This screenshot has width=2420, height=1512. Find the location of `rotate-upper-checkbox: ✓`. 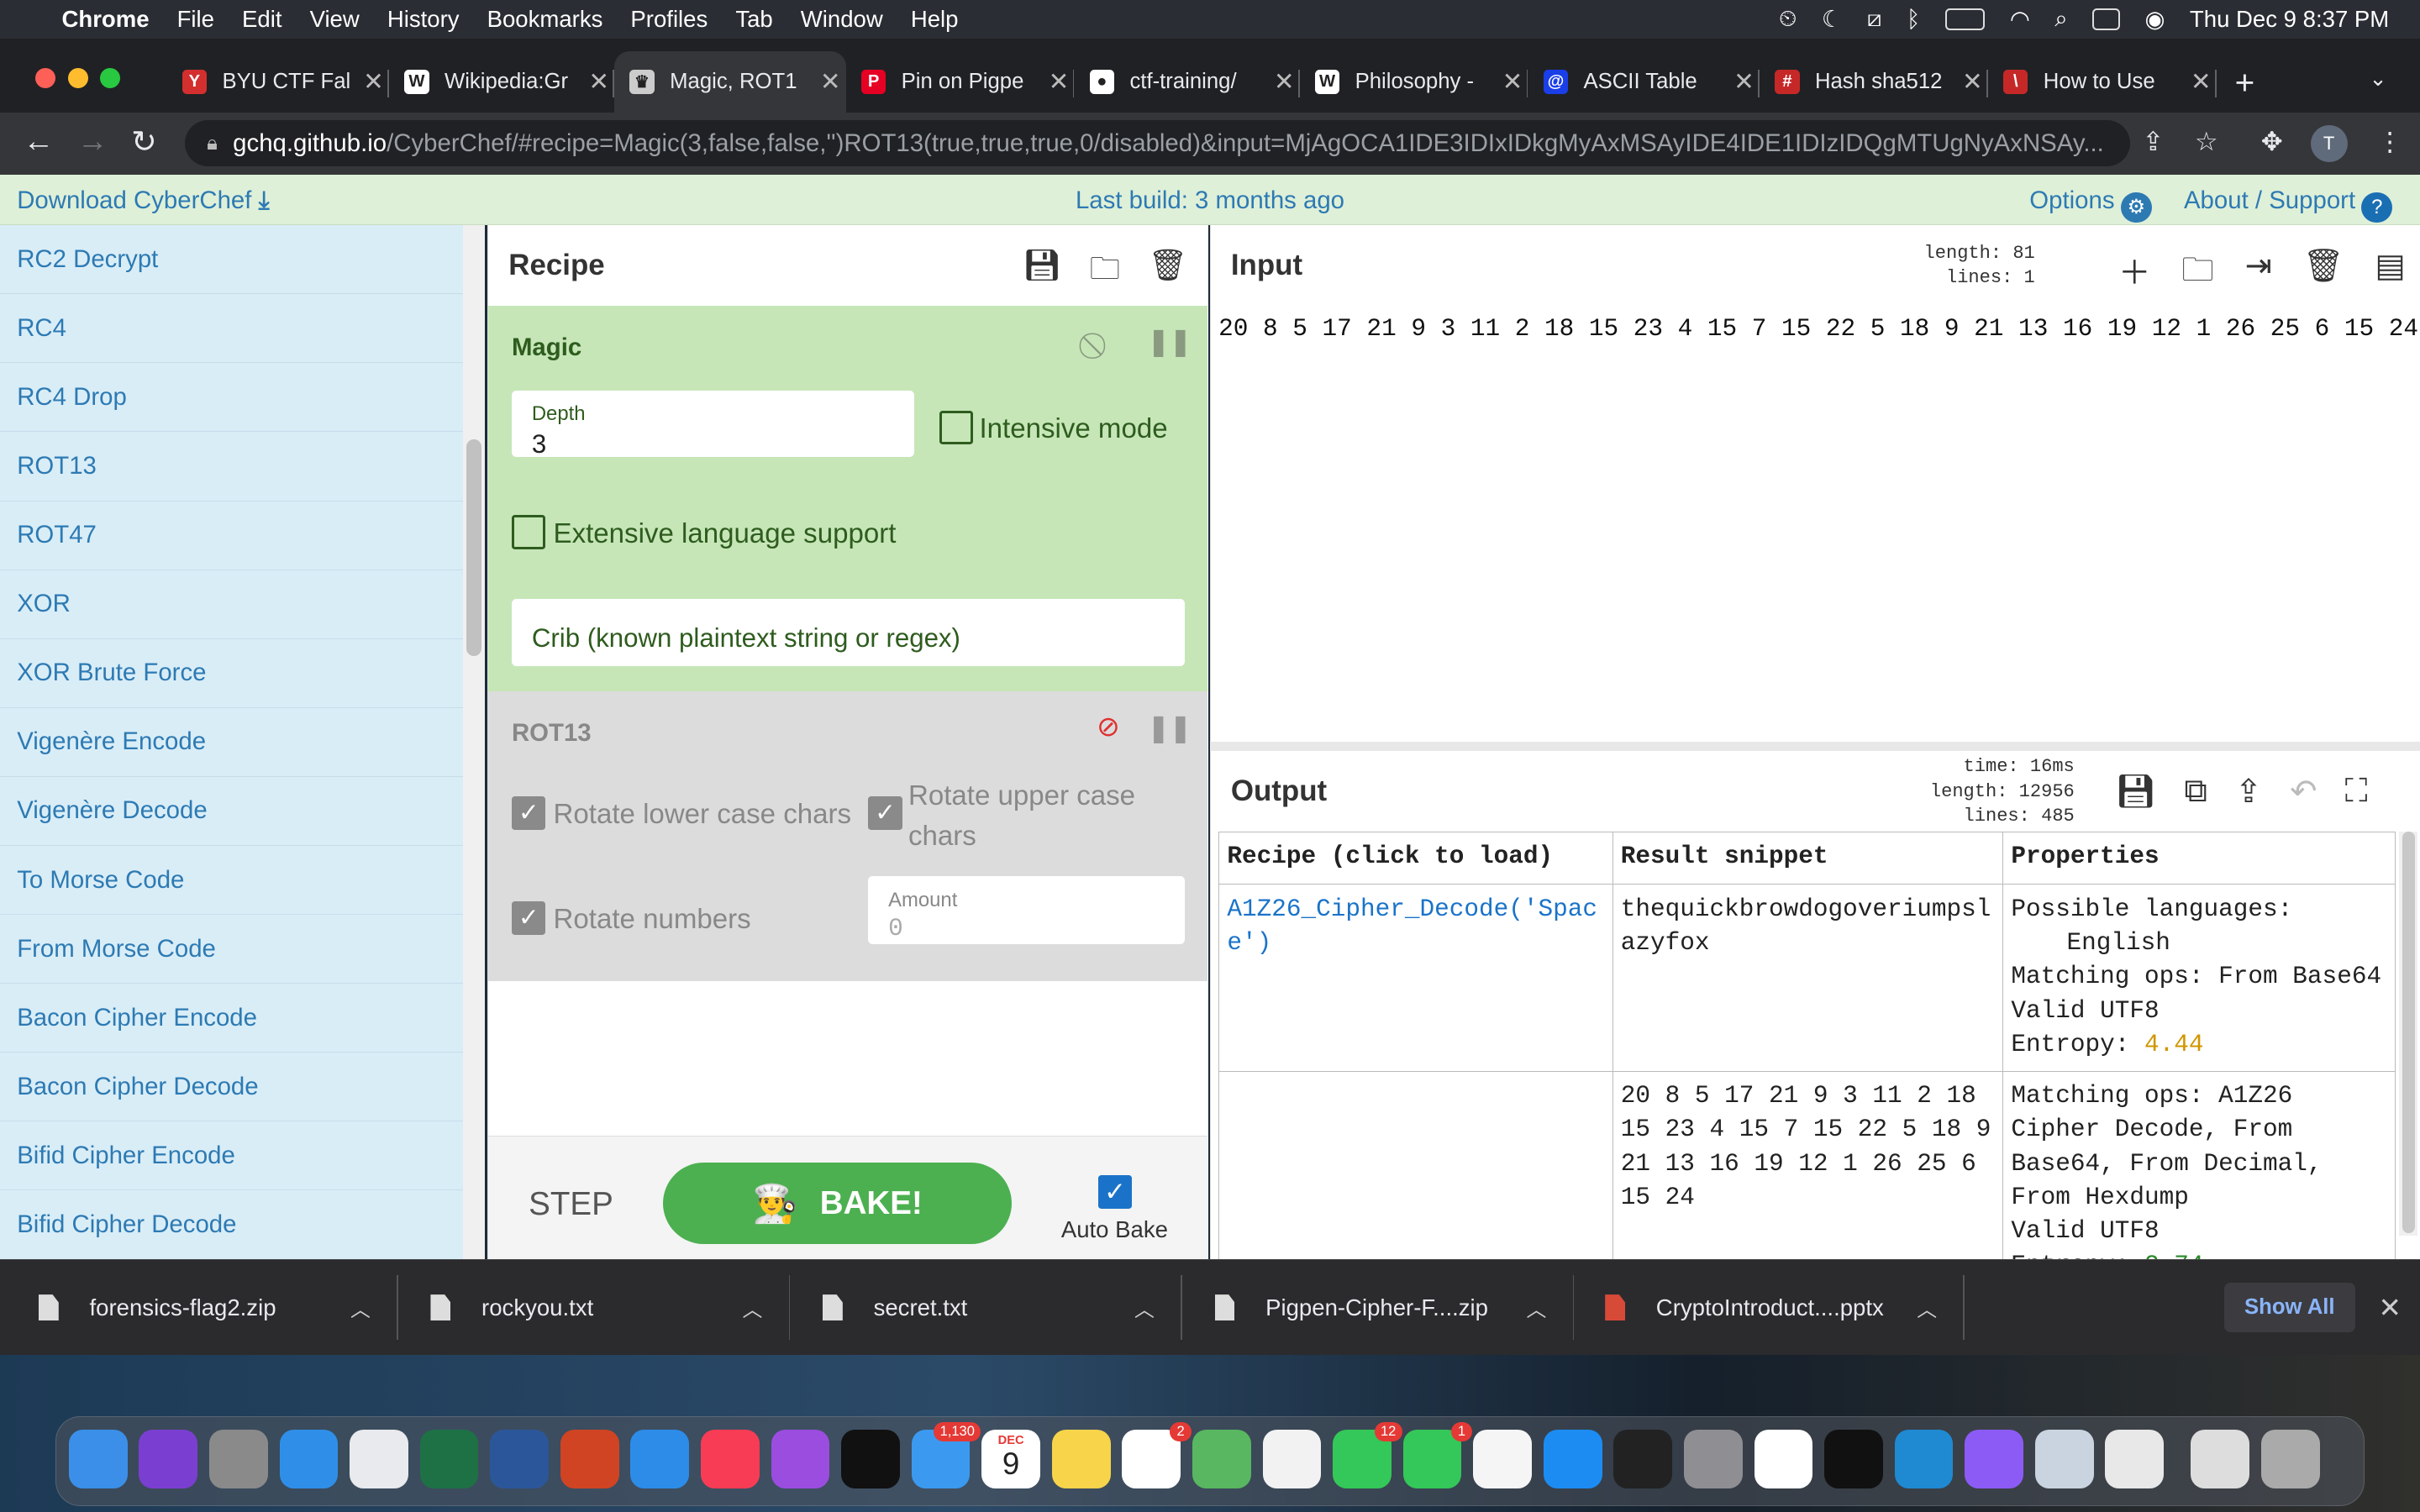

rotate-upper-checkbox: ✓ is located at coordinates (885, 813).